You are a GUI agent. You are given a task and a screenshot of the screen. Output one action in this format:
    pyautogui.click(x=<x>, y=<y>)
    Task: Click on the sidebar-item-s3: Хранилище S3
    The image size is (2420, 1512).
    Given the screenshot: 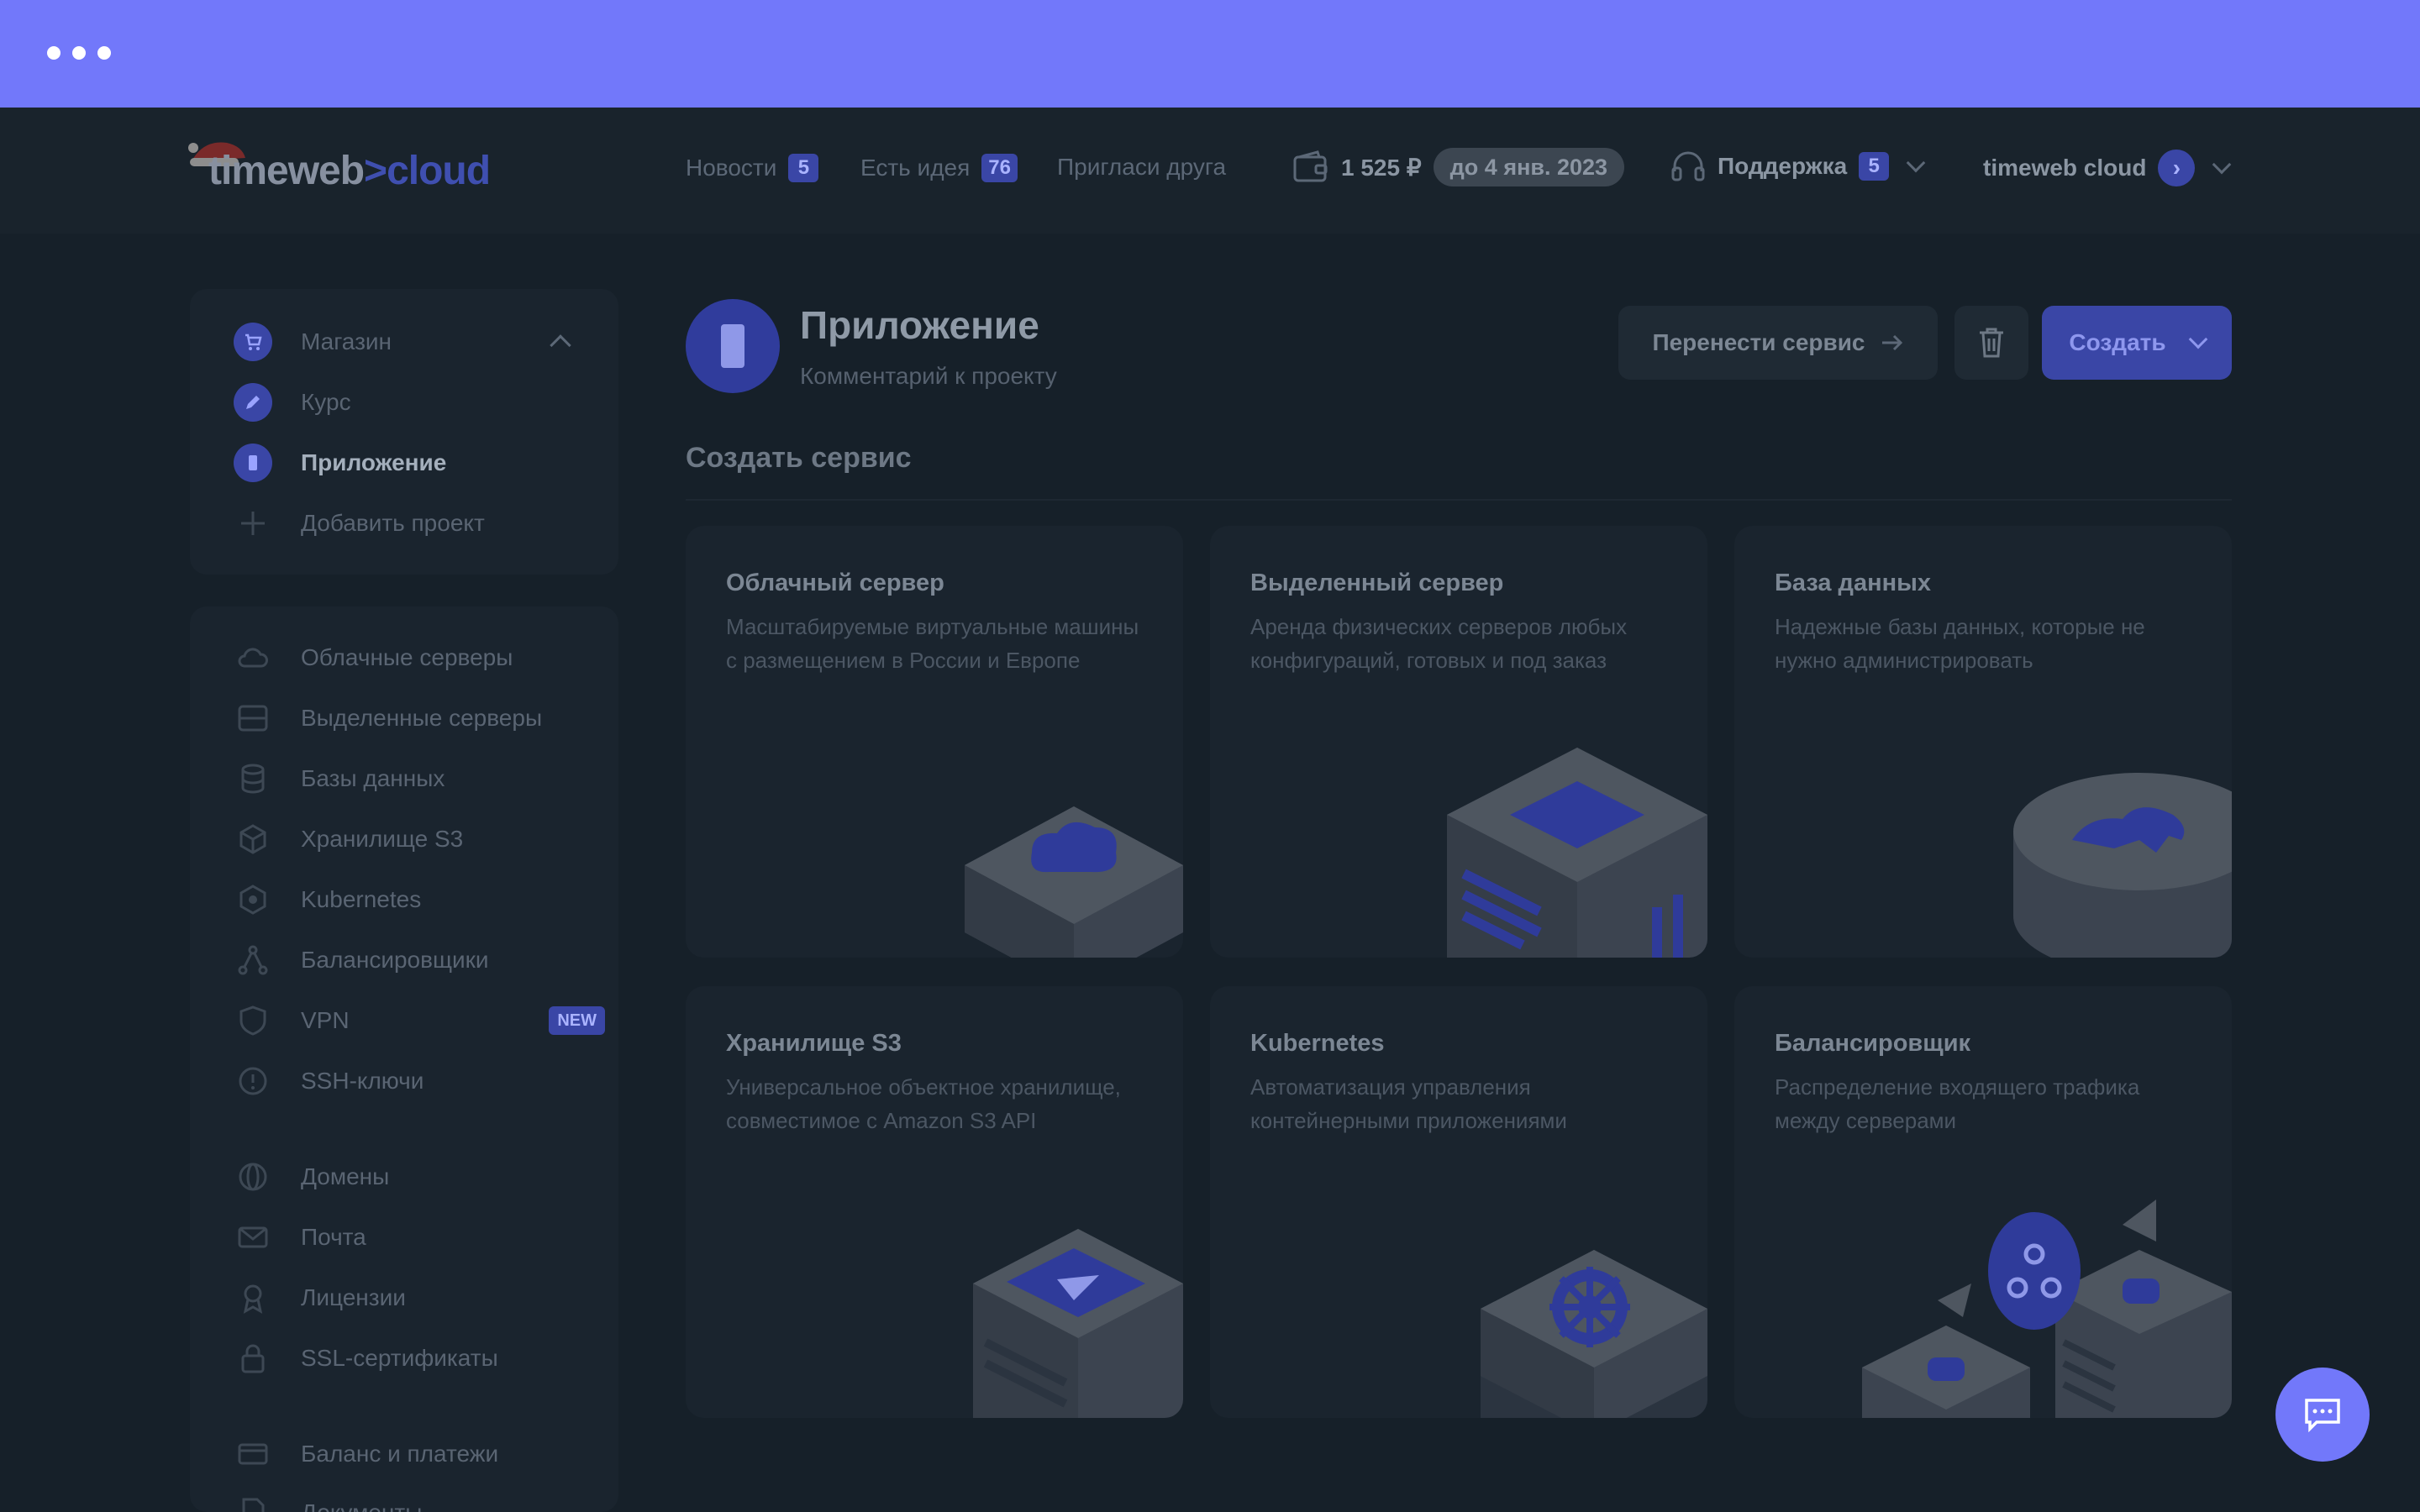 What is the action you would take?
    pyautogui.click(x=348, y=839)
    